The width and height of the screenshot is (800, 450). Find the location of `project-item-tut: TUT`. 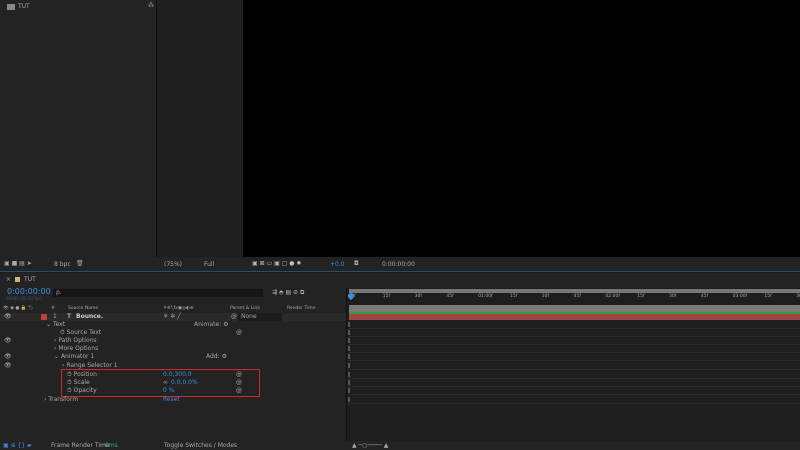

project-item-tut: TUT is located at coordinates (24, 6).